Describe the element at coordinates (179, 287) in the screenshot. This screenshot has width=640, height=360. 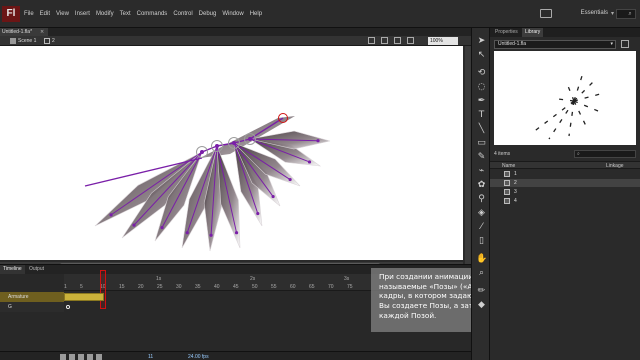
I see `ruler-frame: 30` at that location.